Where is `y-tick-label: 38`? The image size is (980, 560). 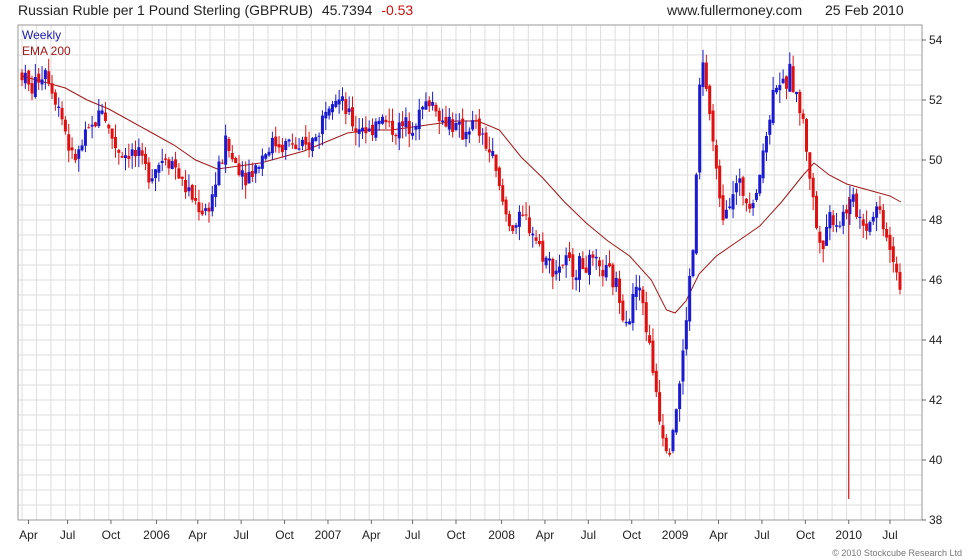
y-tick-label: 38 is located at coordinates (936, 520).